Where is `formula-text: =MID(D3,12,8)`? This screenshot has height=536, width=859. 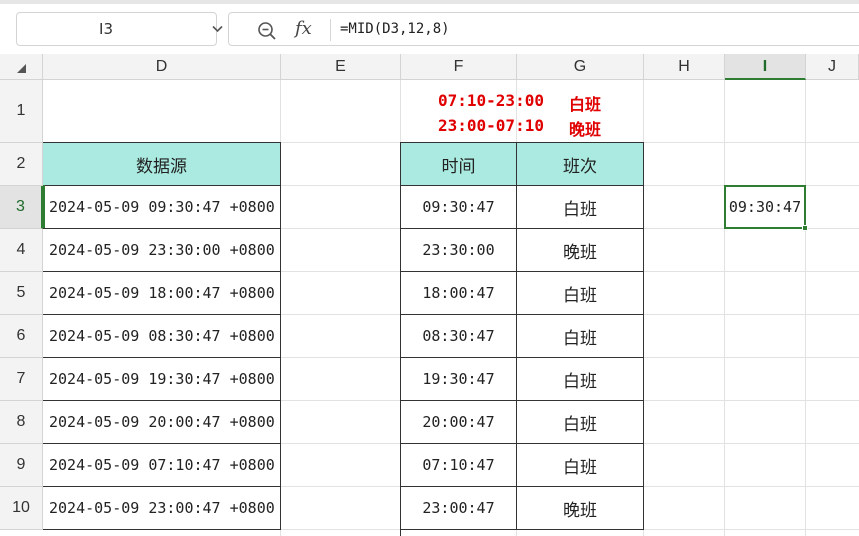 formula-text: =MID(D3,12,8) is located at coordinates (395, 29).